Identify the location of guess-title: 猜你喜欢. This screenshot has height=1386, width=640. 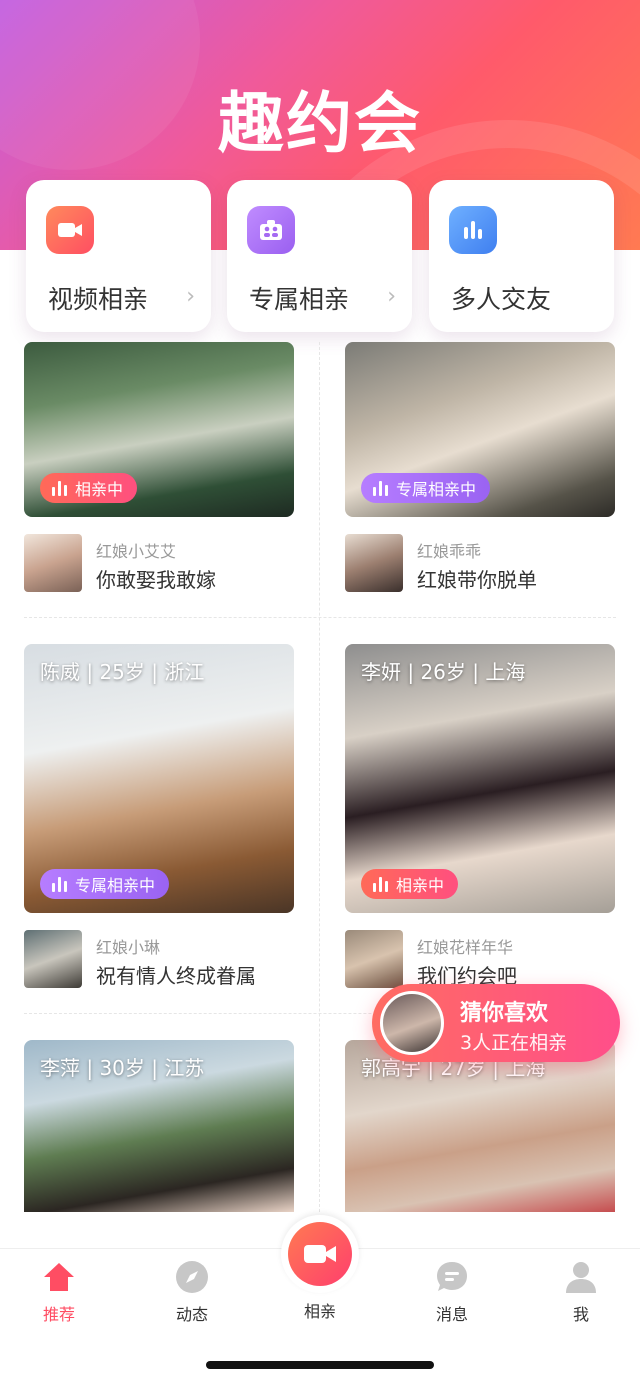
(504, 1013).